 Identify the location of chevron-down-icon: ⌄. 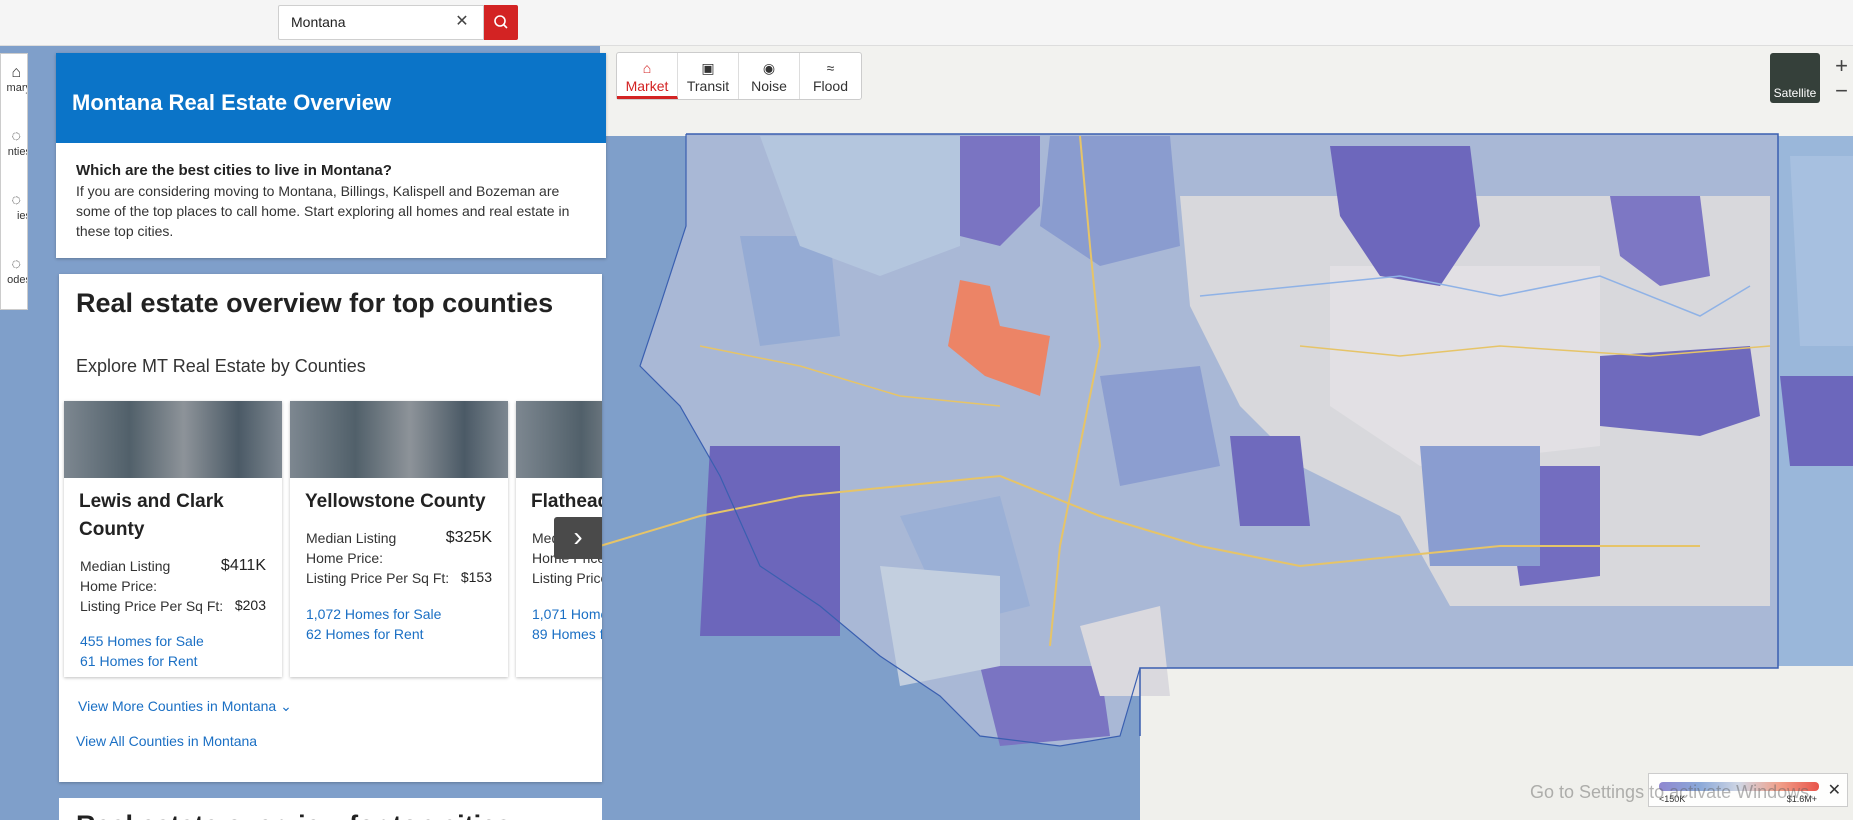
(286, 706).